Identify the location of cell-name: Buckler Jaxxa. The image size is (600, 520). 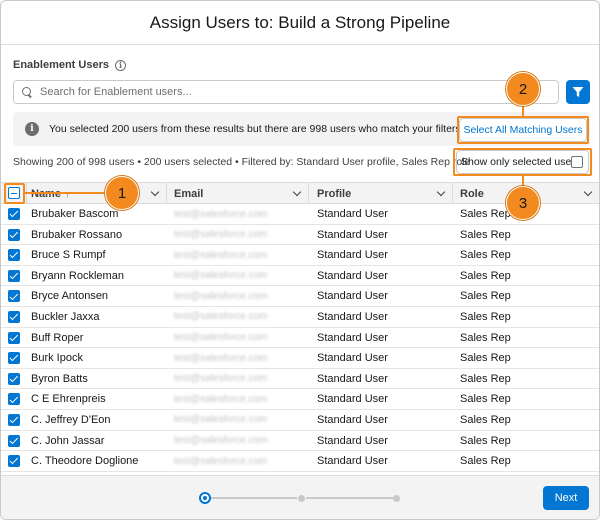
(65, 316).